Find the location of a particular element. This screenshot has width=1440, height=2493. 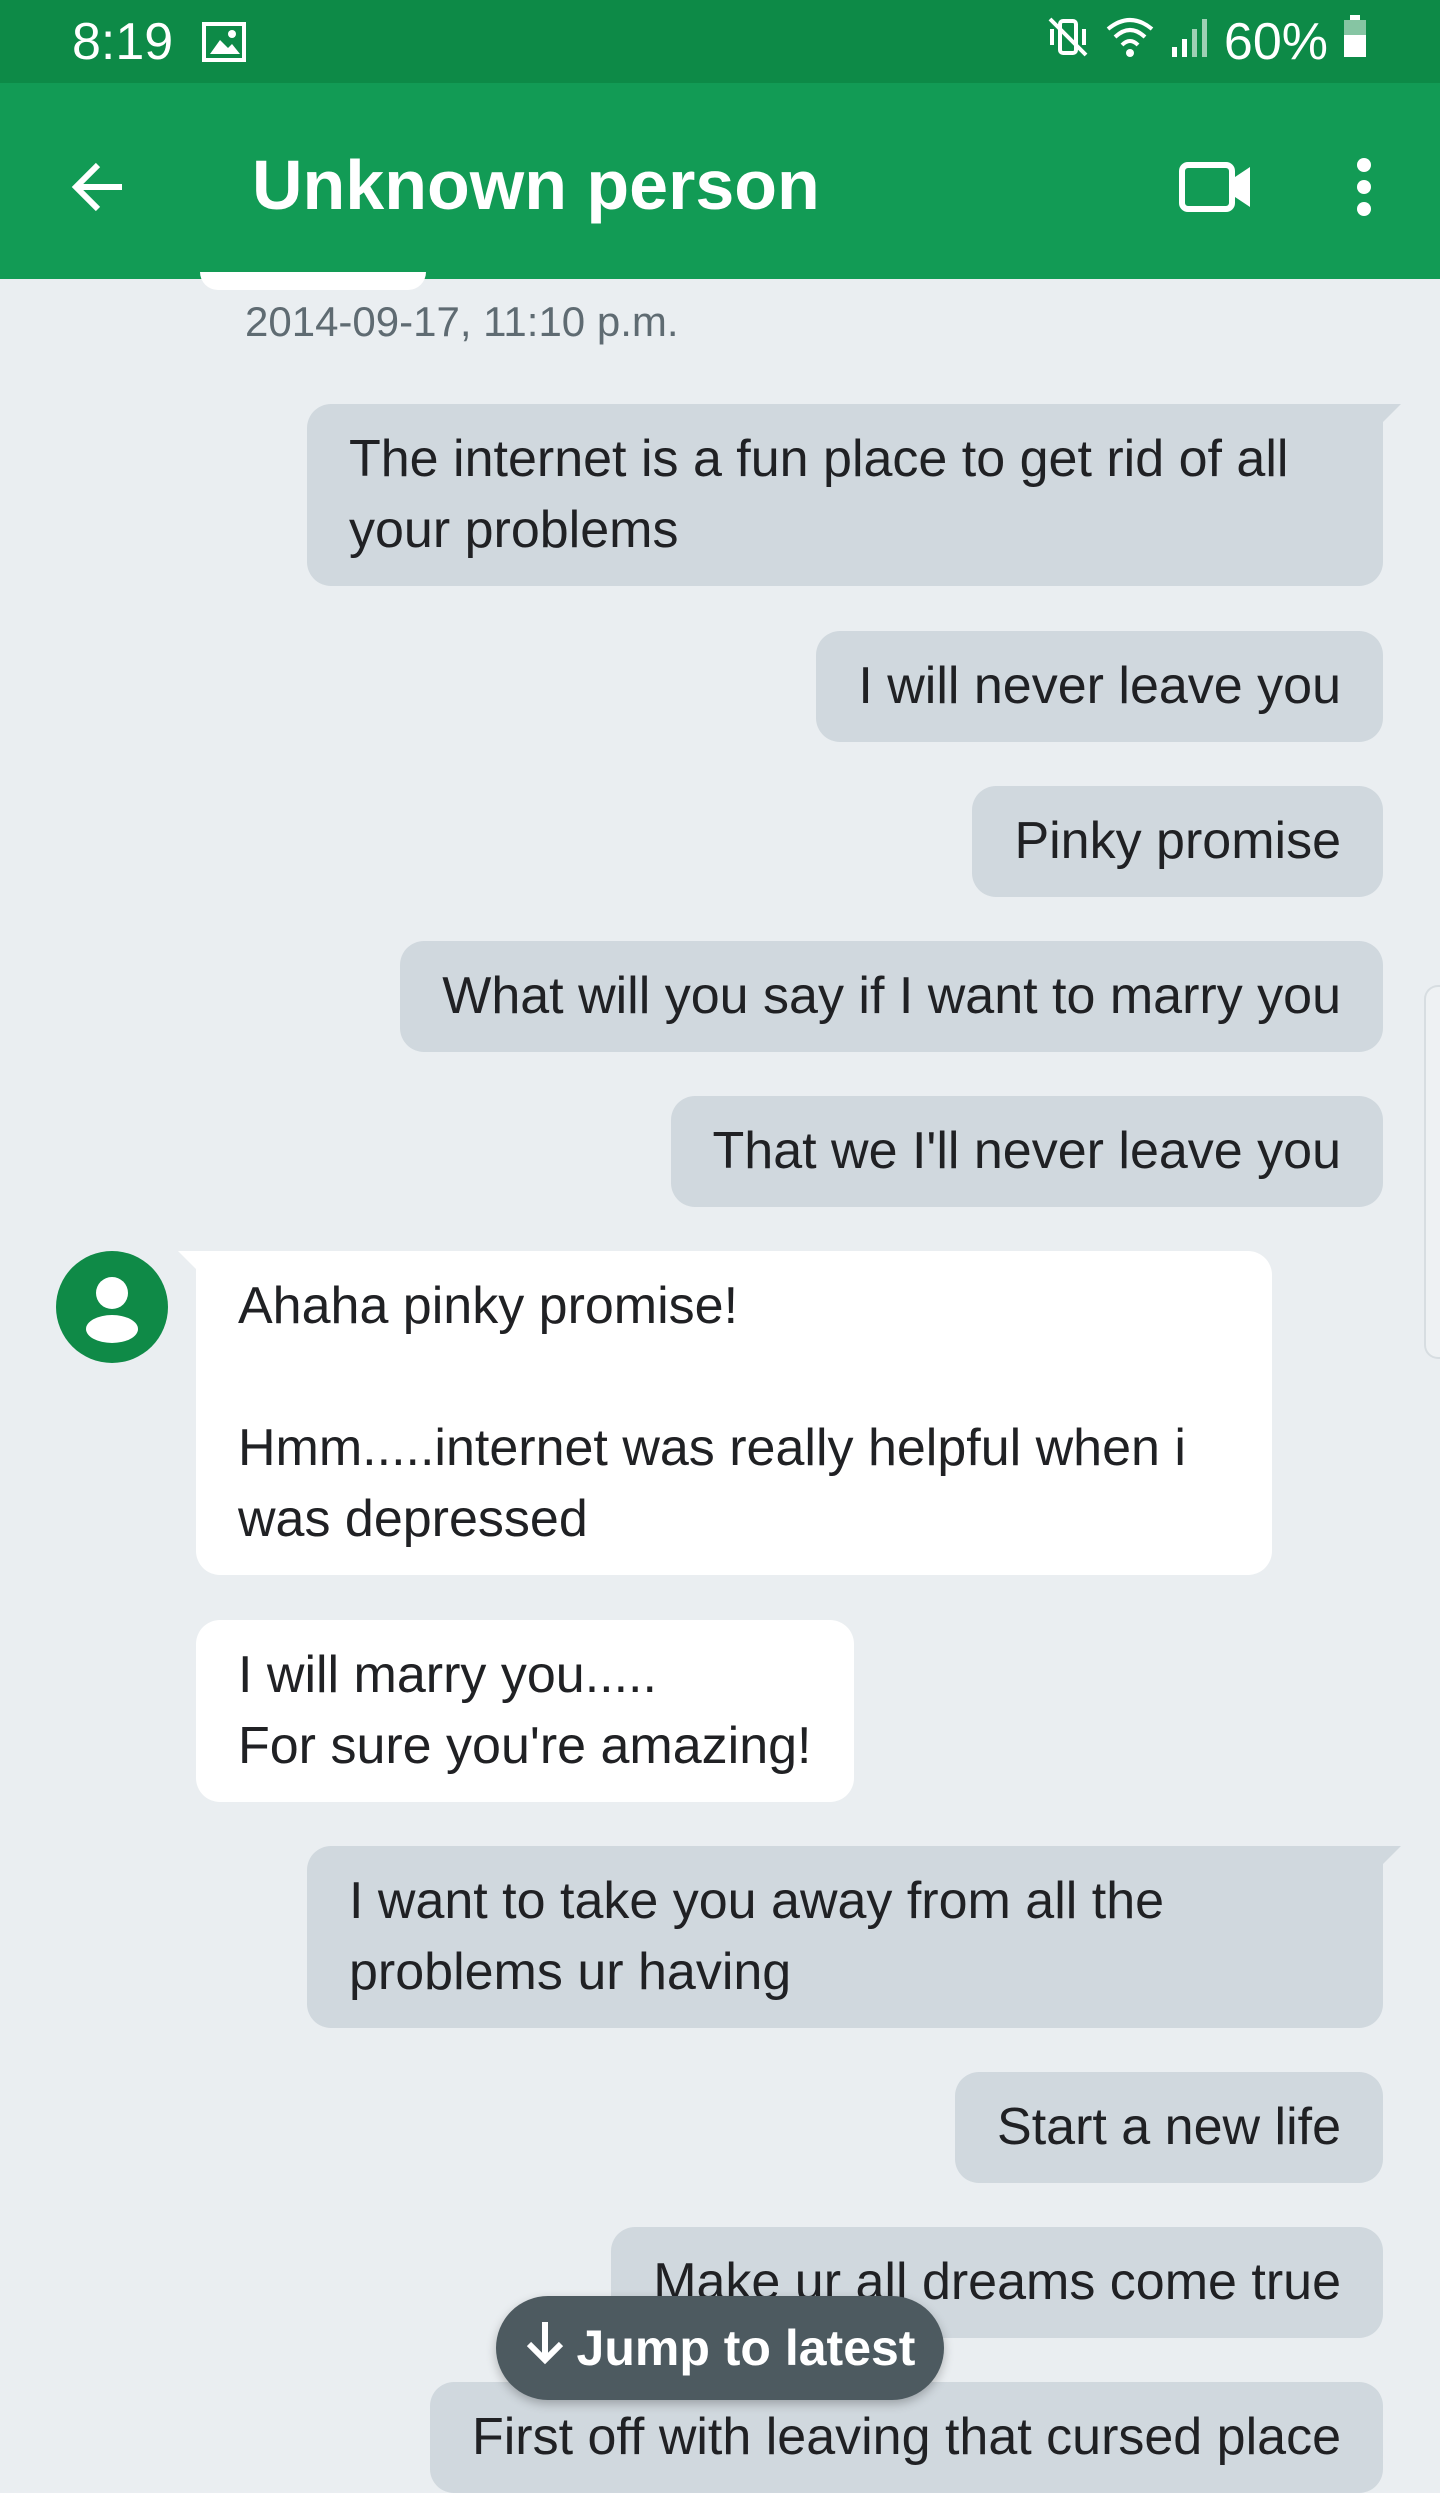

back-arrow-icon is located at coordinates (98, 189).